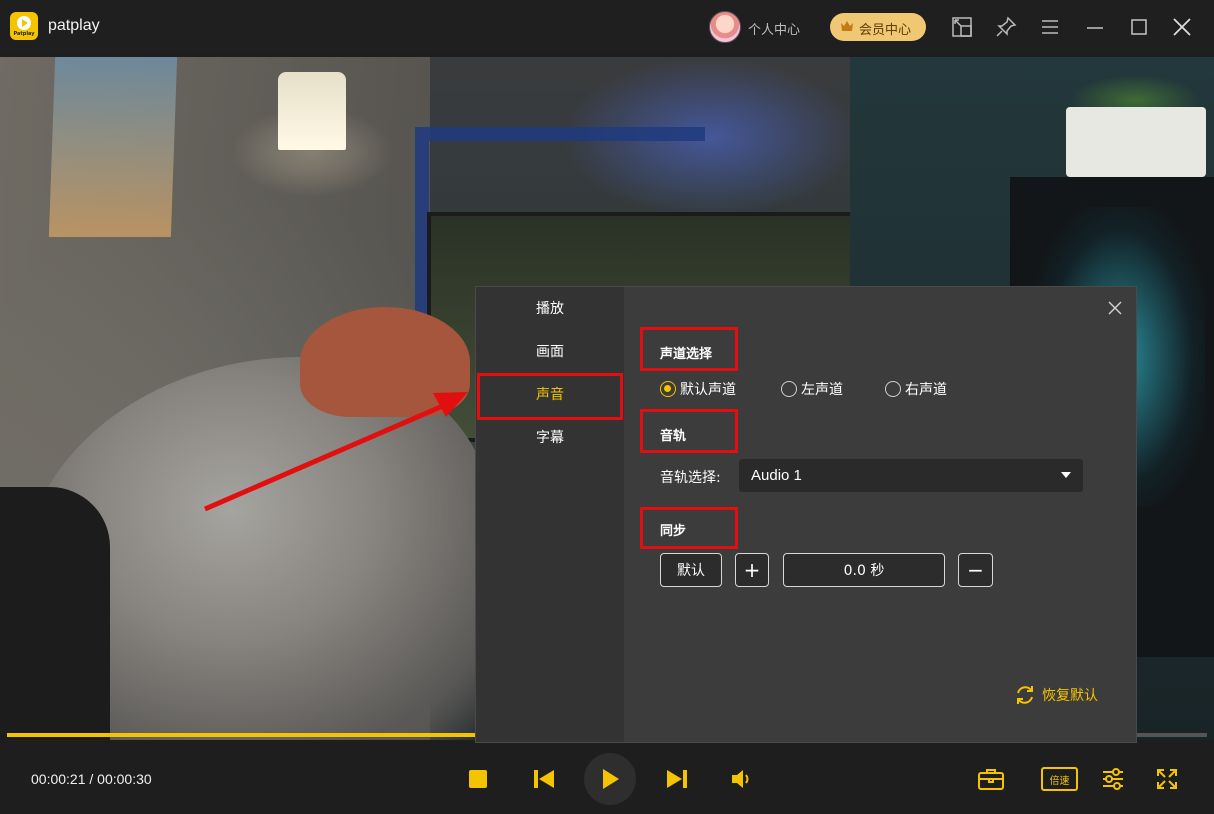  I want to click on speed-button: 倍速, so click(1059, 779).